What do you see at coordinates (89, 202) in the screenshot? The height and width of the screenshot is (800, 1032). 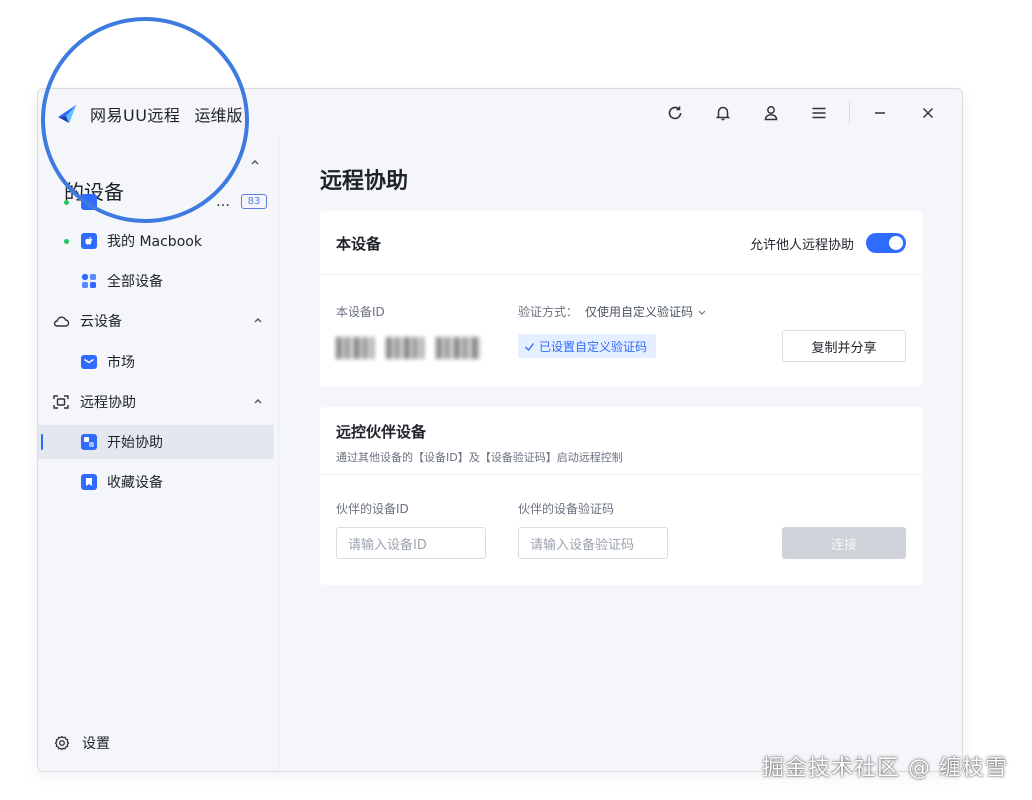 I see `windows-device-icon` at bounding box center [89, 202].